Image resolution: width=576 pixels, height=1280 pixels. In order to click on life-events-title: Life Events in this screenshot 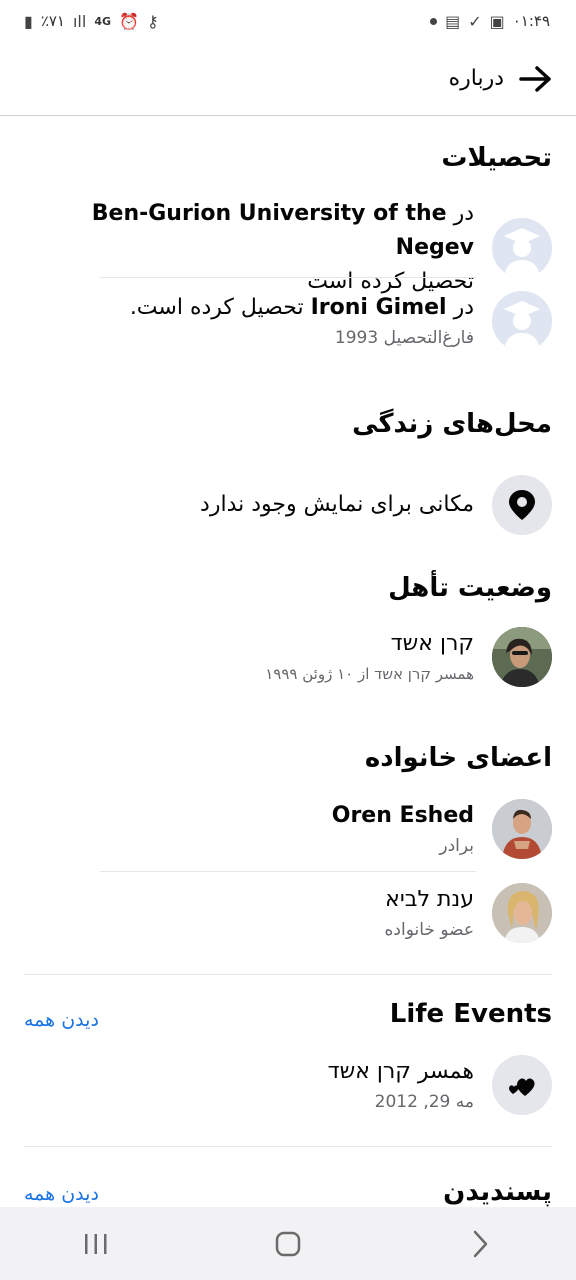, I will do `click(470, 1014)`.